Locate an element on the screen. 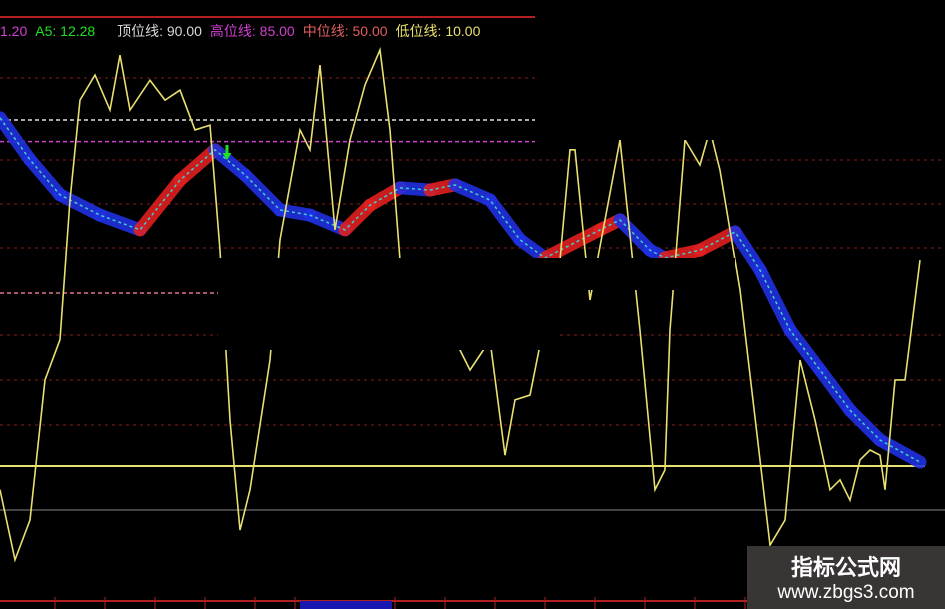 This screenshot has width=945, height=609. legend-high-line: 高位线: 85.00 is located at coordinates (252, 31).